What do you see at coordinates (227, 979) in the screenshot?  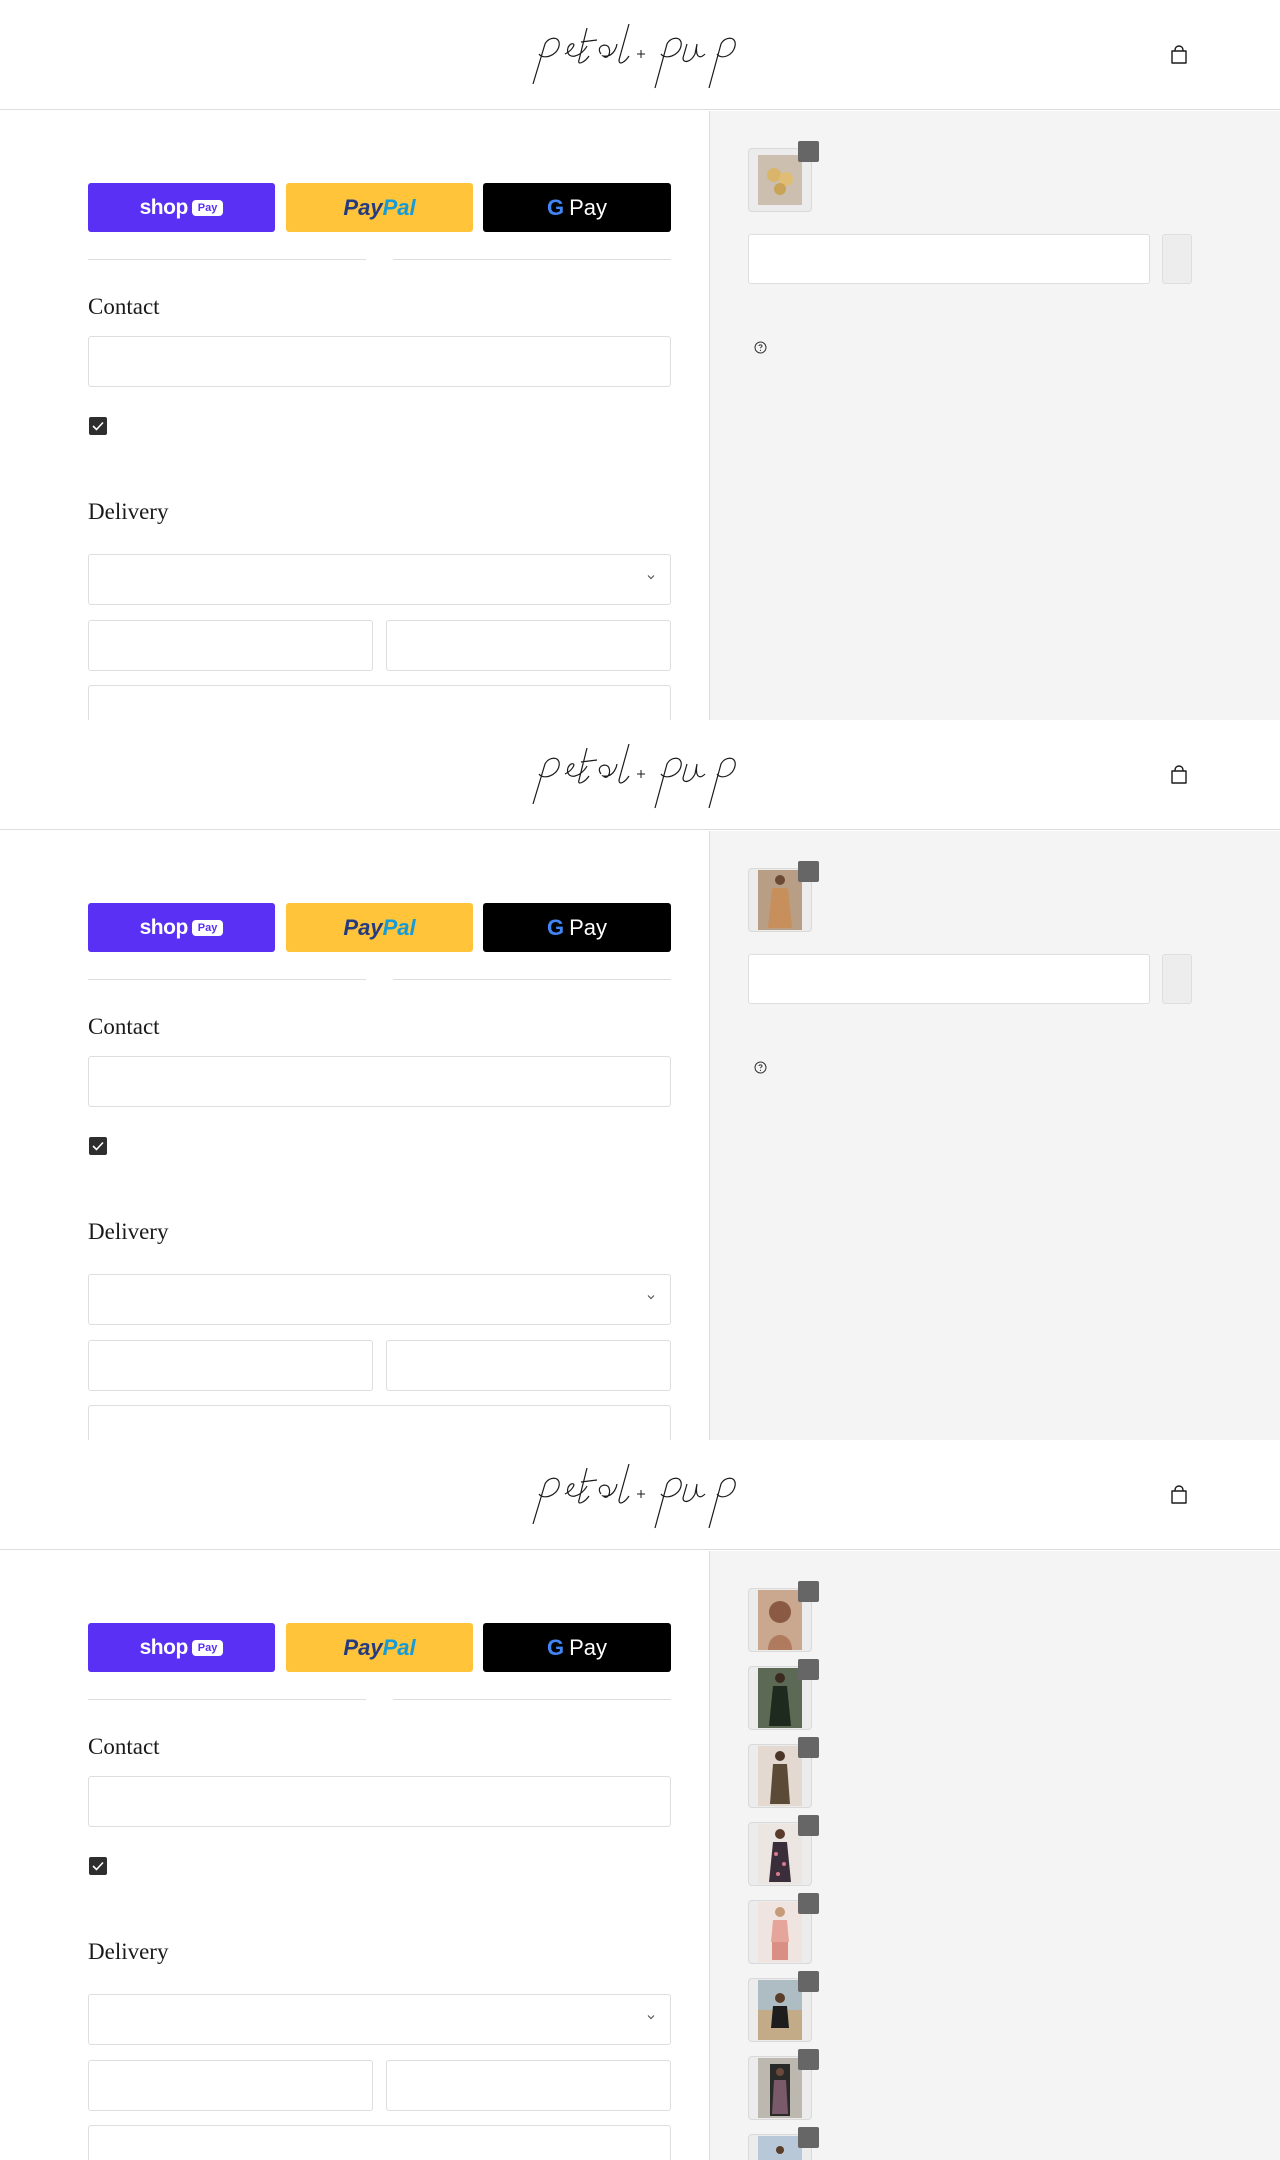 I see `divider-left` at bounding box center [227, 979].